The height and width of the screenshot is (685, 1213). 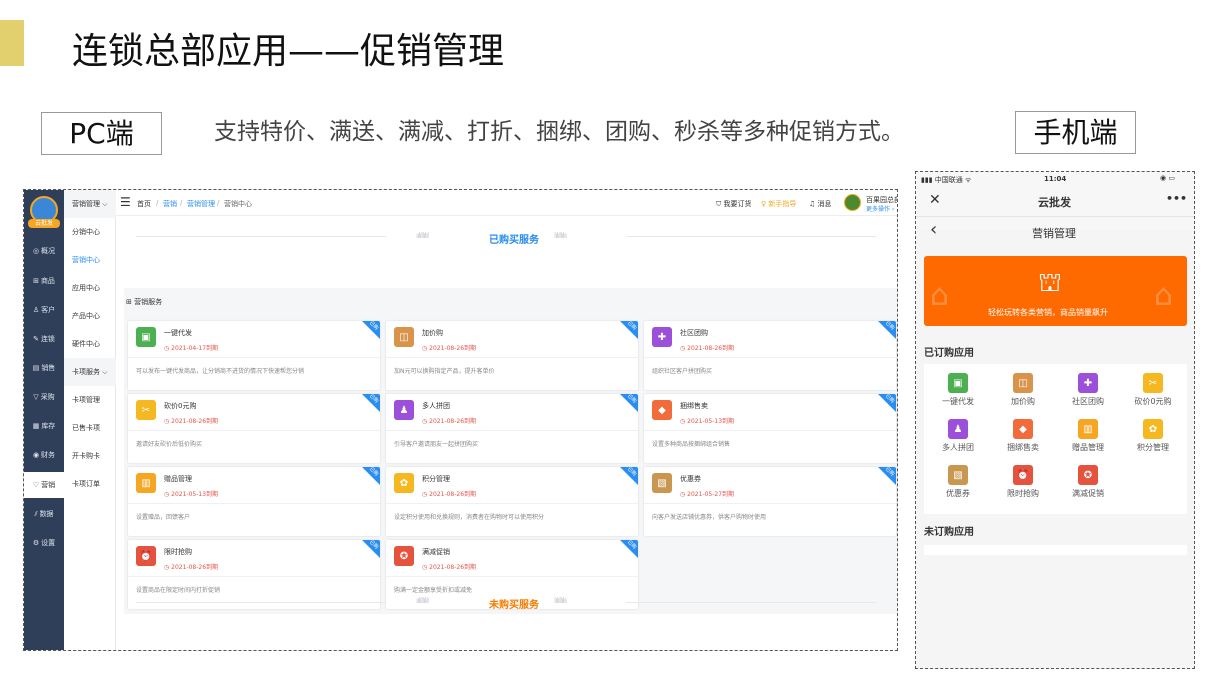 What do you see at coordinates (90, 344) in the screenshot?
I see `submenu-item: 硬件中心` at bounding box center [90, 344].